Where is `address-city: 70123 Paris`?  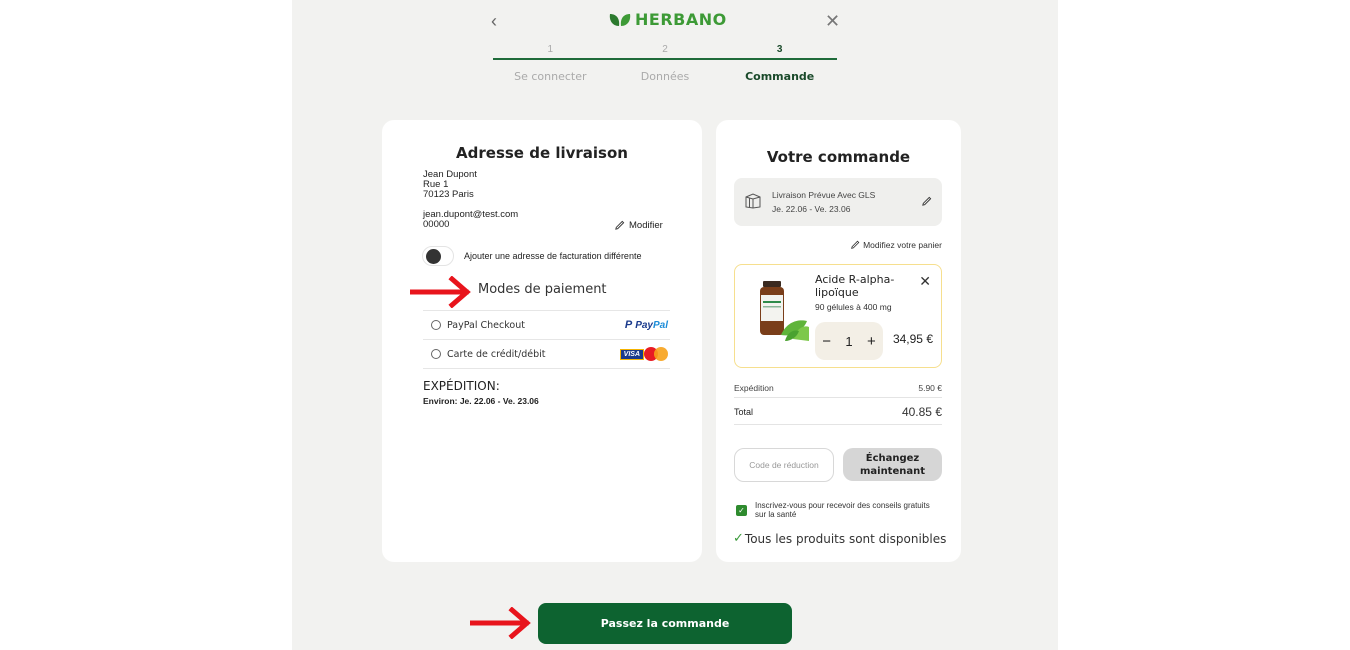
address-city: 70123 Paris is located at coordinates (448, 194).